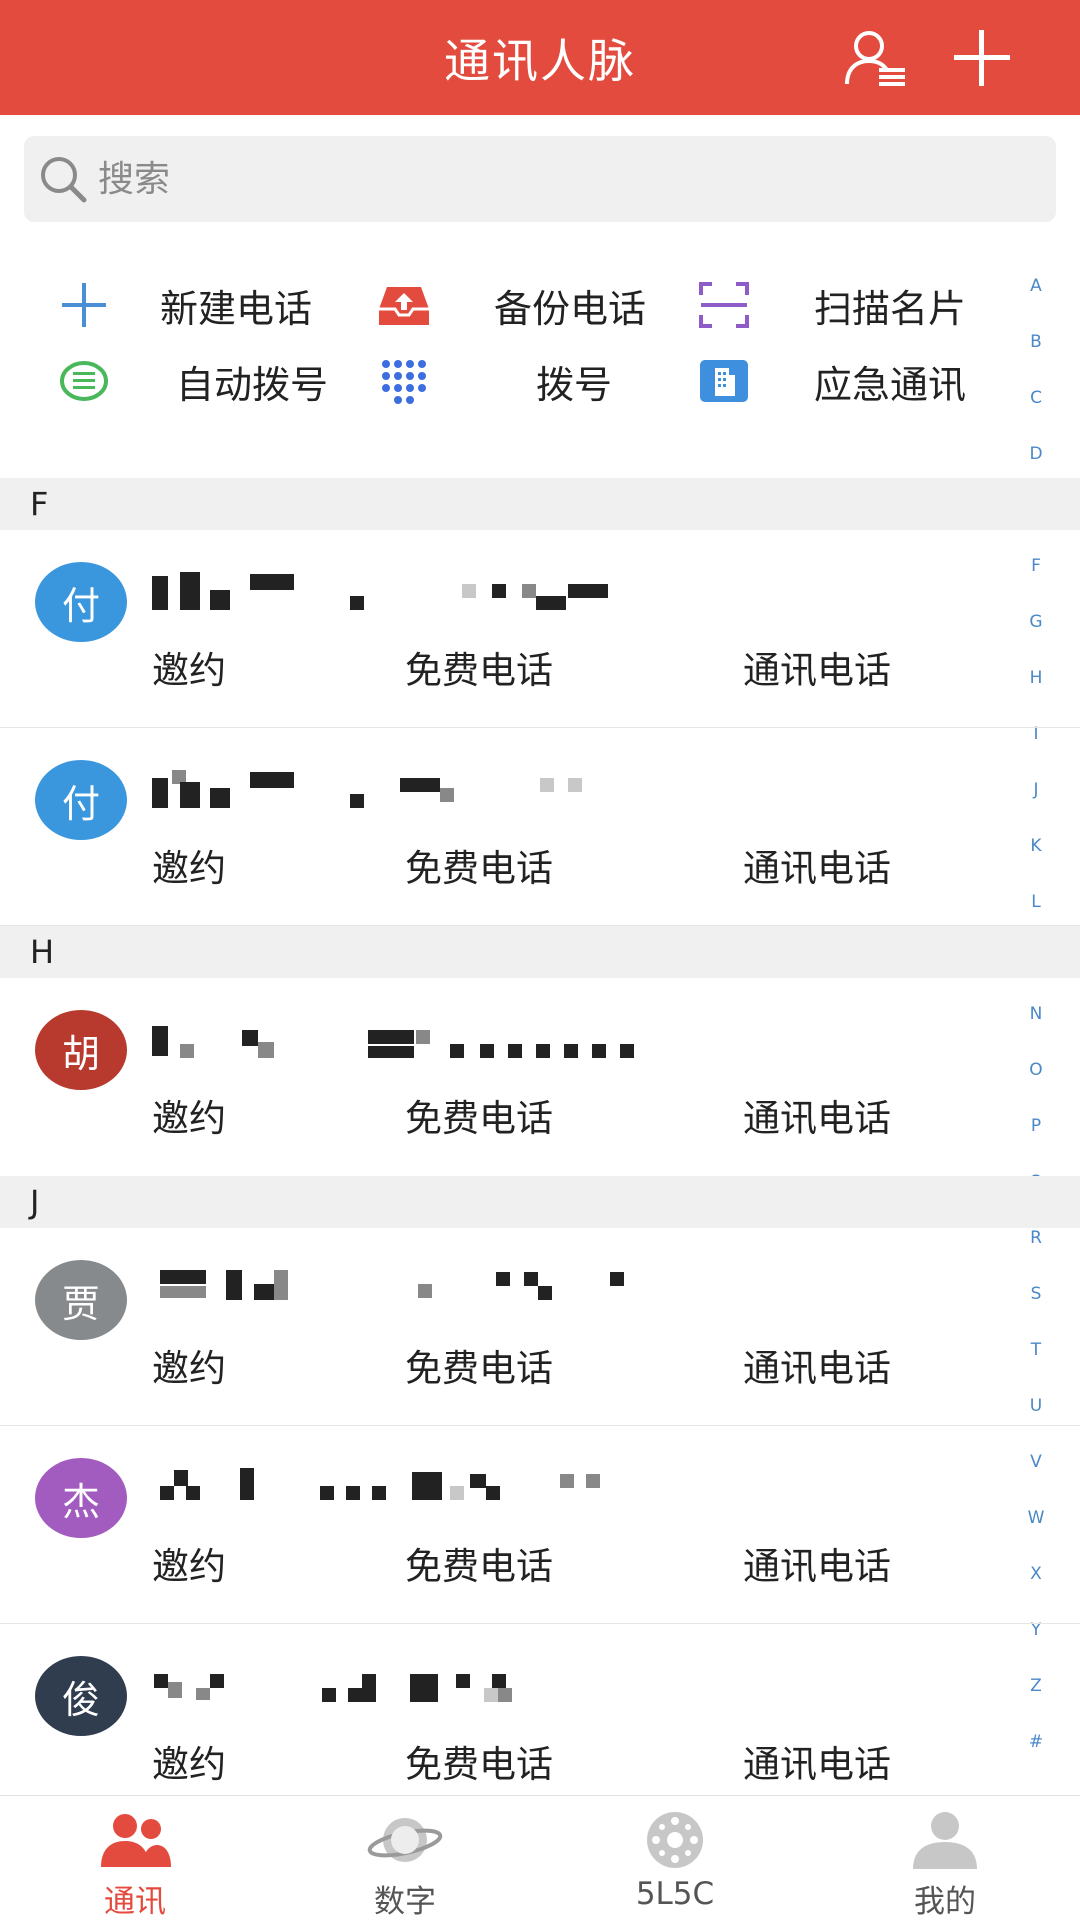  Describe the element at coordinates (1036, 1518) in the screenshot. I see `index-letter: W` at that location.